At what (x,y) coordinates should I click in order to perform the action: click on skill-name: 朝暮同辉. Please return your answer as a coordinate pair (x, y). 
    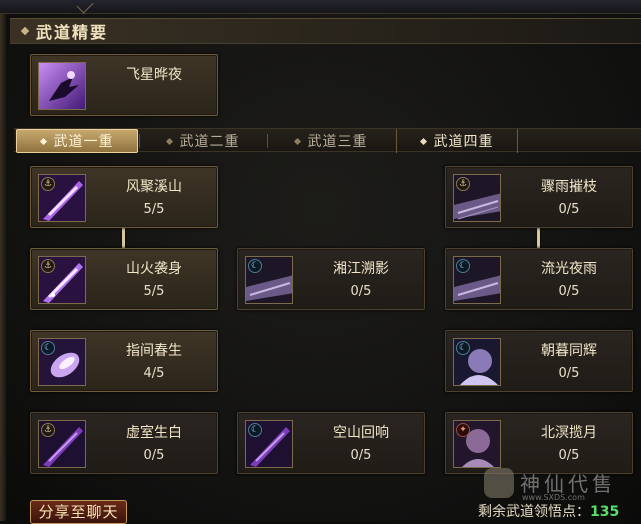
    Looking at the image, I should click on (569, 351).